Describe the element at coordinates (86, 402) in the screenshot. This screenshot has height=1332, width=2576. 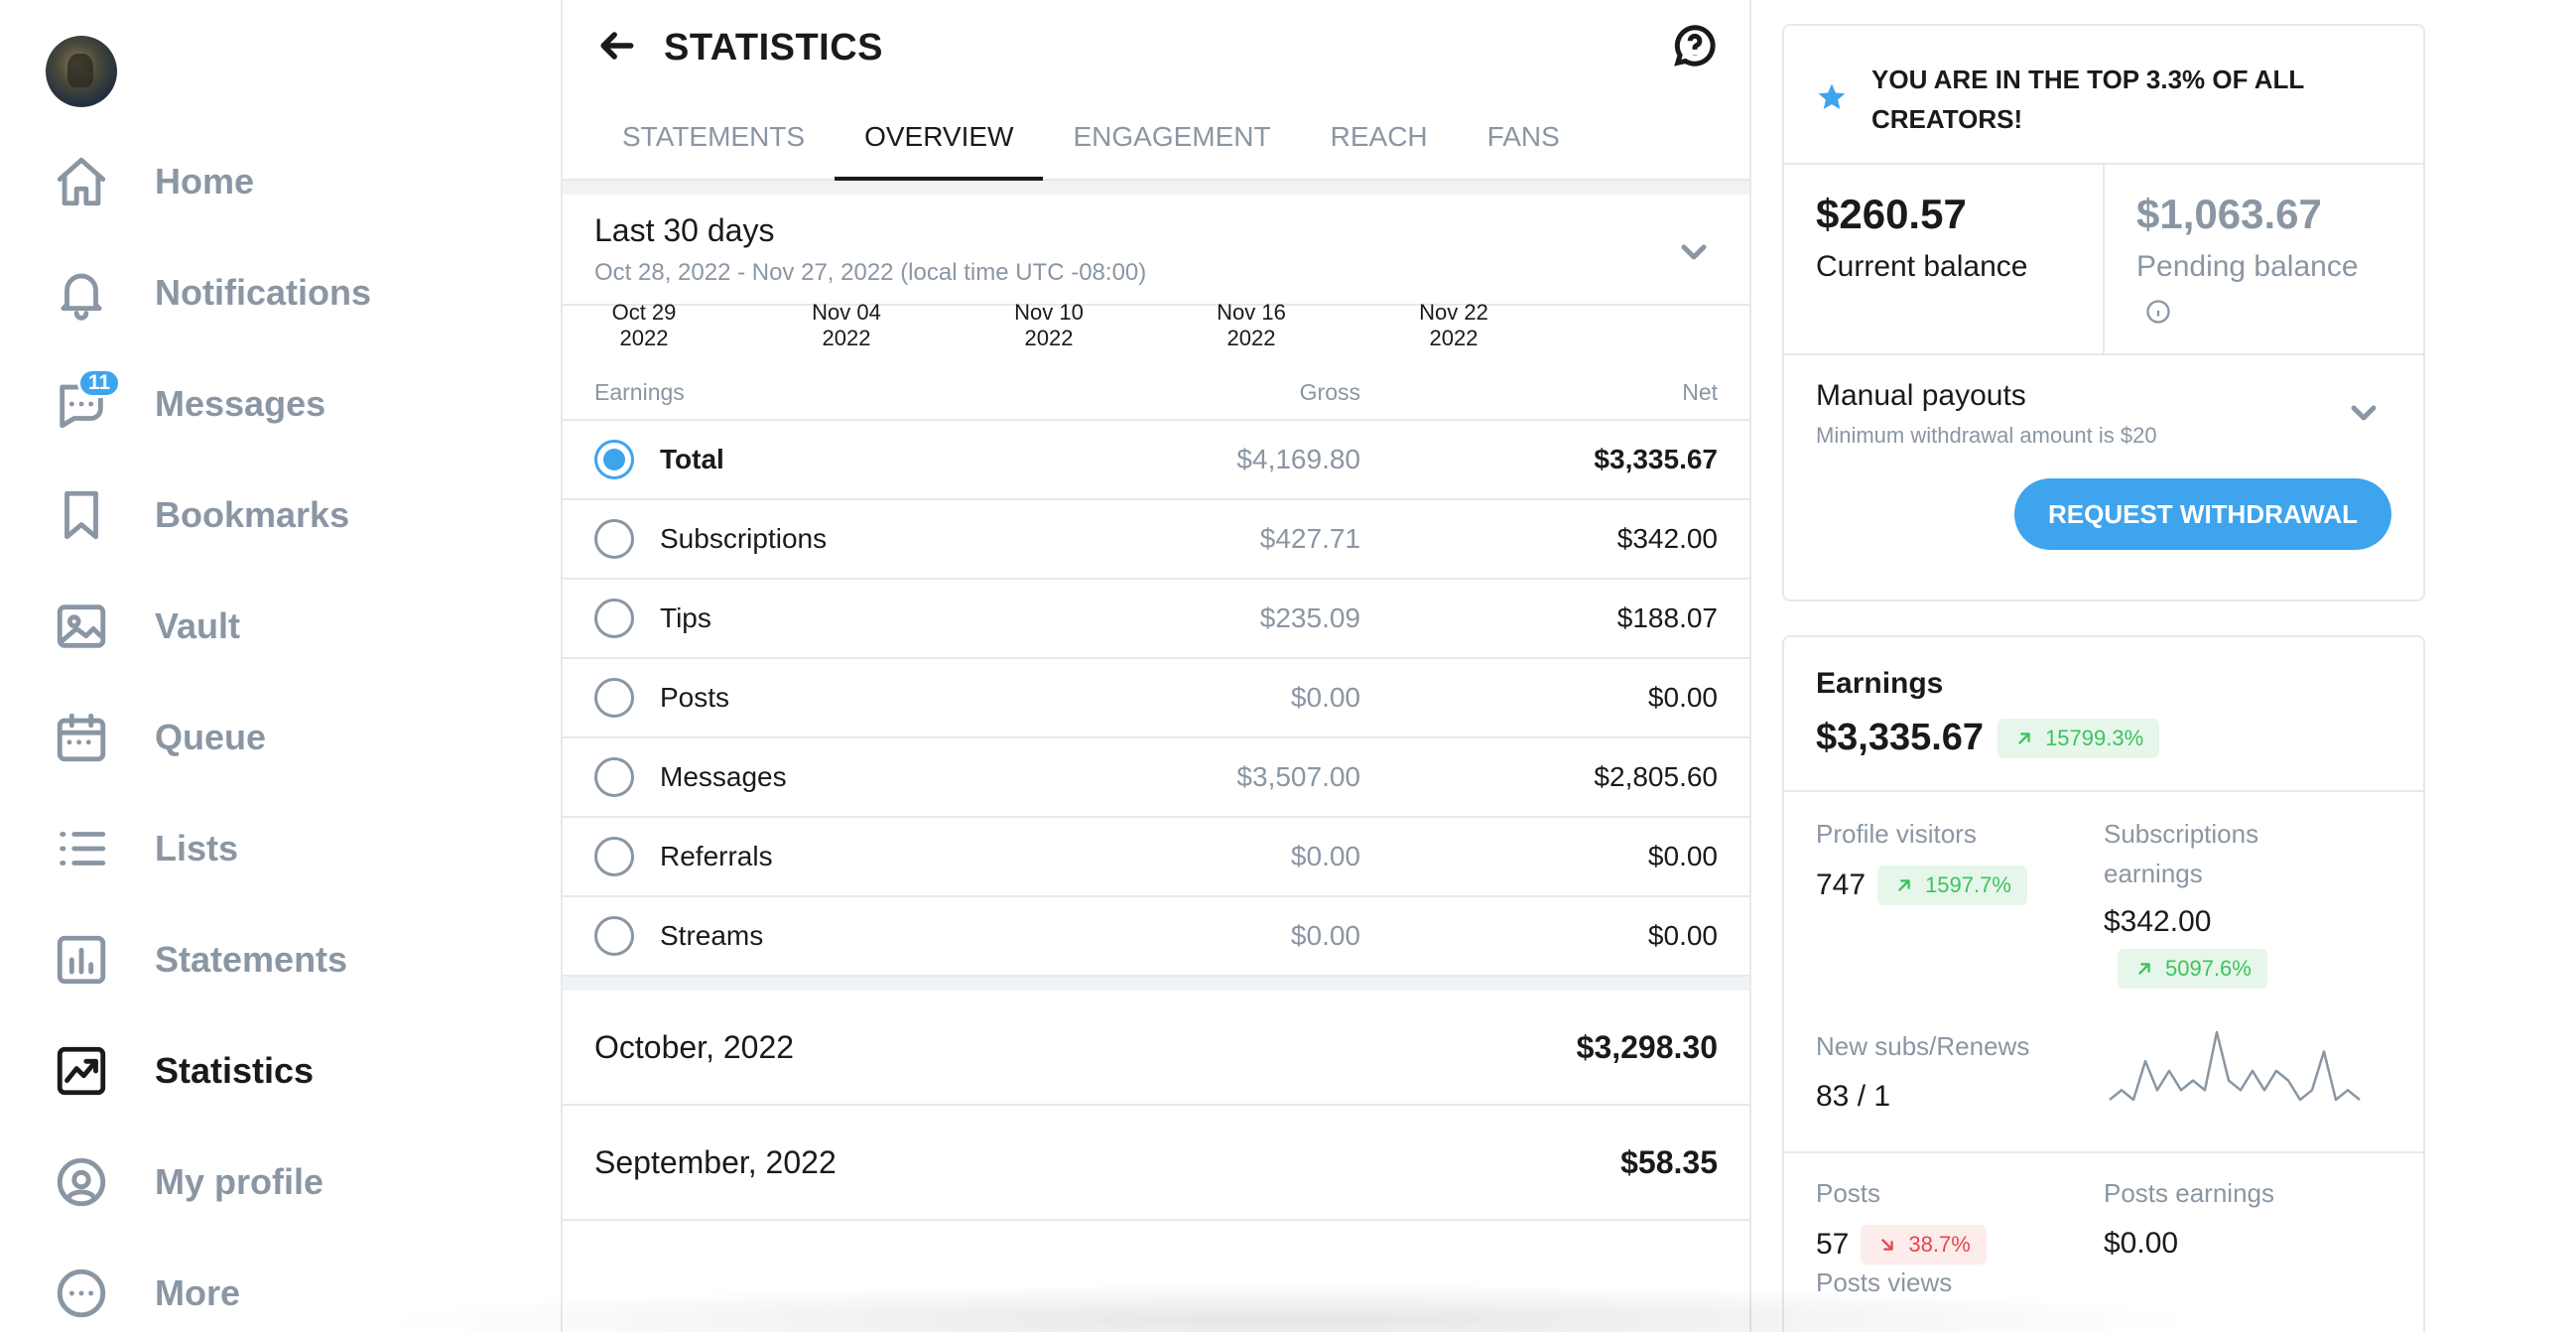
I see `message-icon: 11` at that location.